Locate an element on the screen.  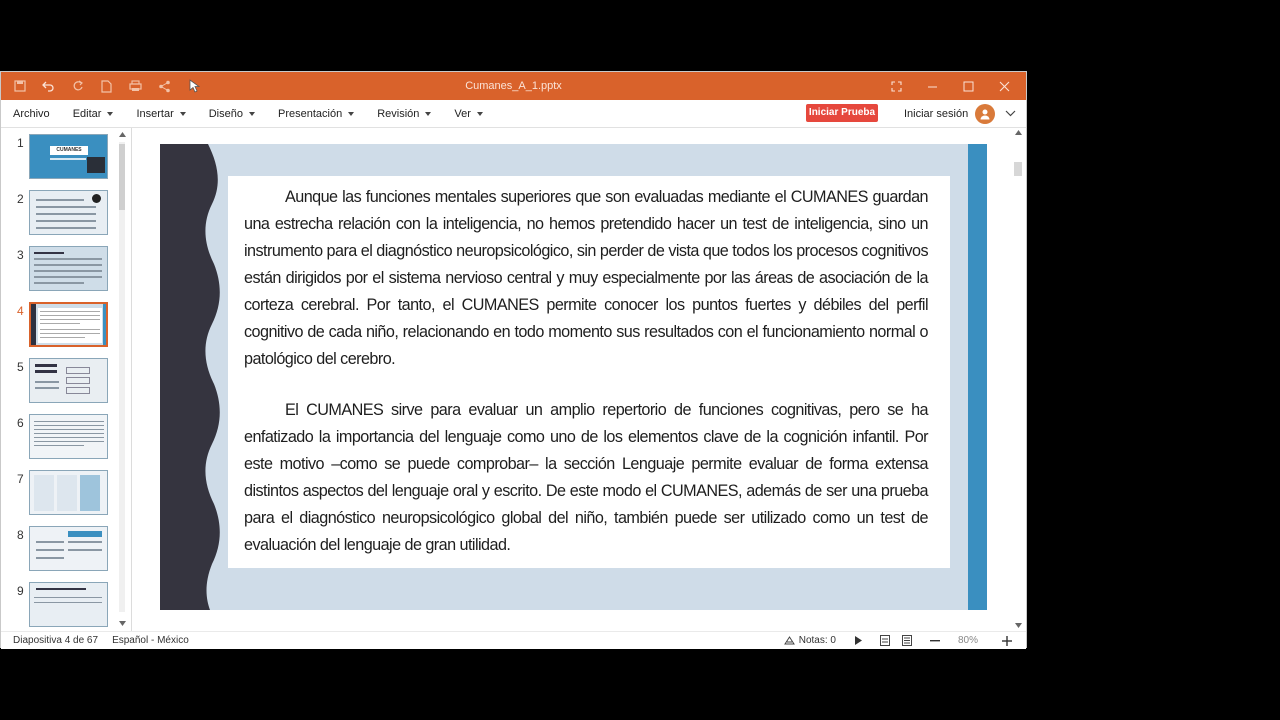
menu-ver: Ver is located at coordinates (468, 114).